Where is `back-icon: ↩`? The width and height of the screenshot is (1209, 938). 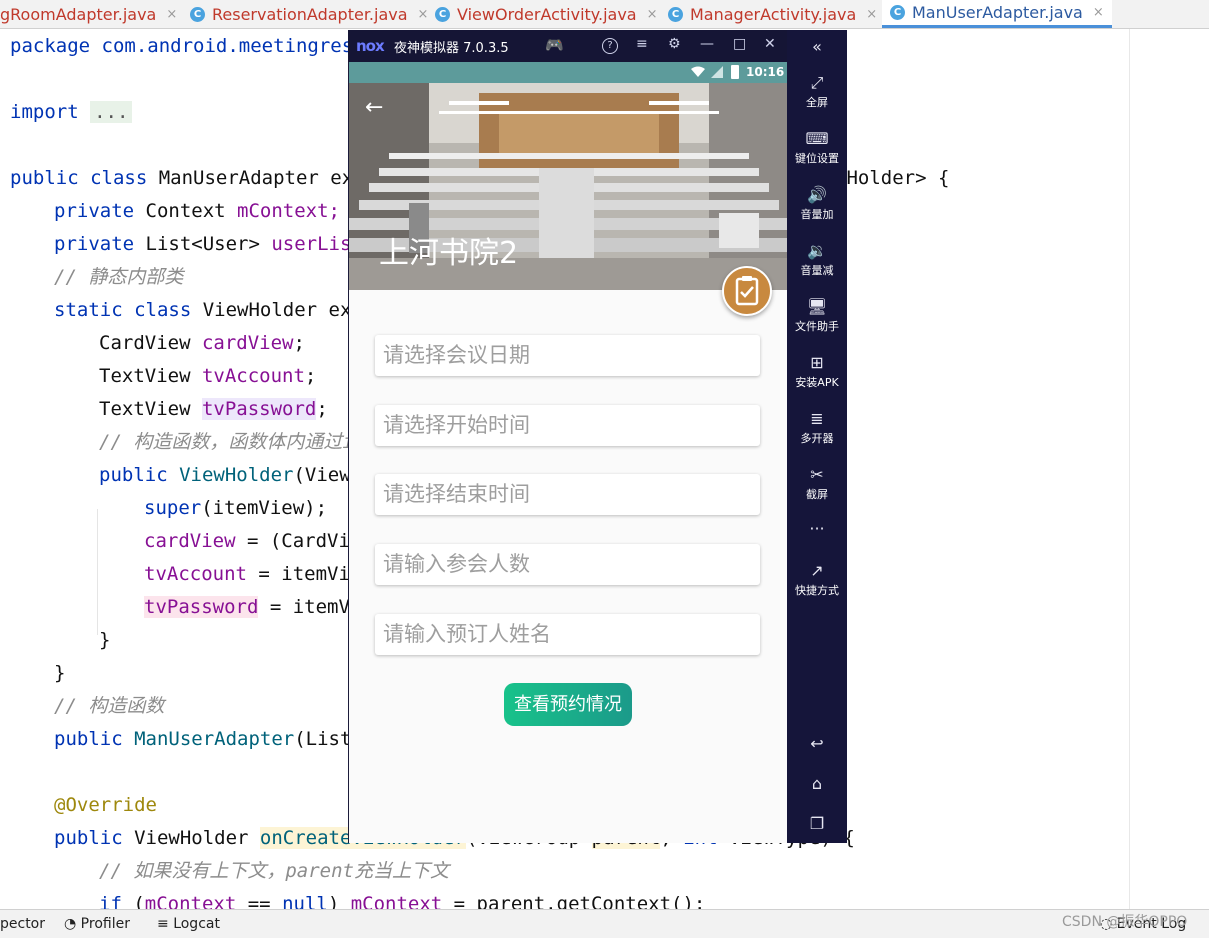 back-icon: ↩ is located at coordinates (817, 743).